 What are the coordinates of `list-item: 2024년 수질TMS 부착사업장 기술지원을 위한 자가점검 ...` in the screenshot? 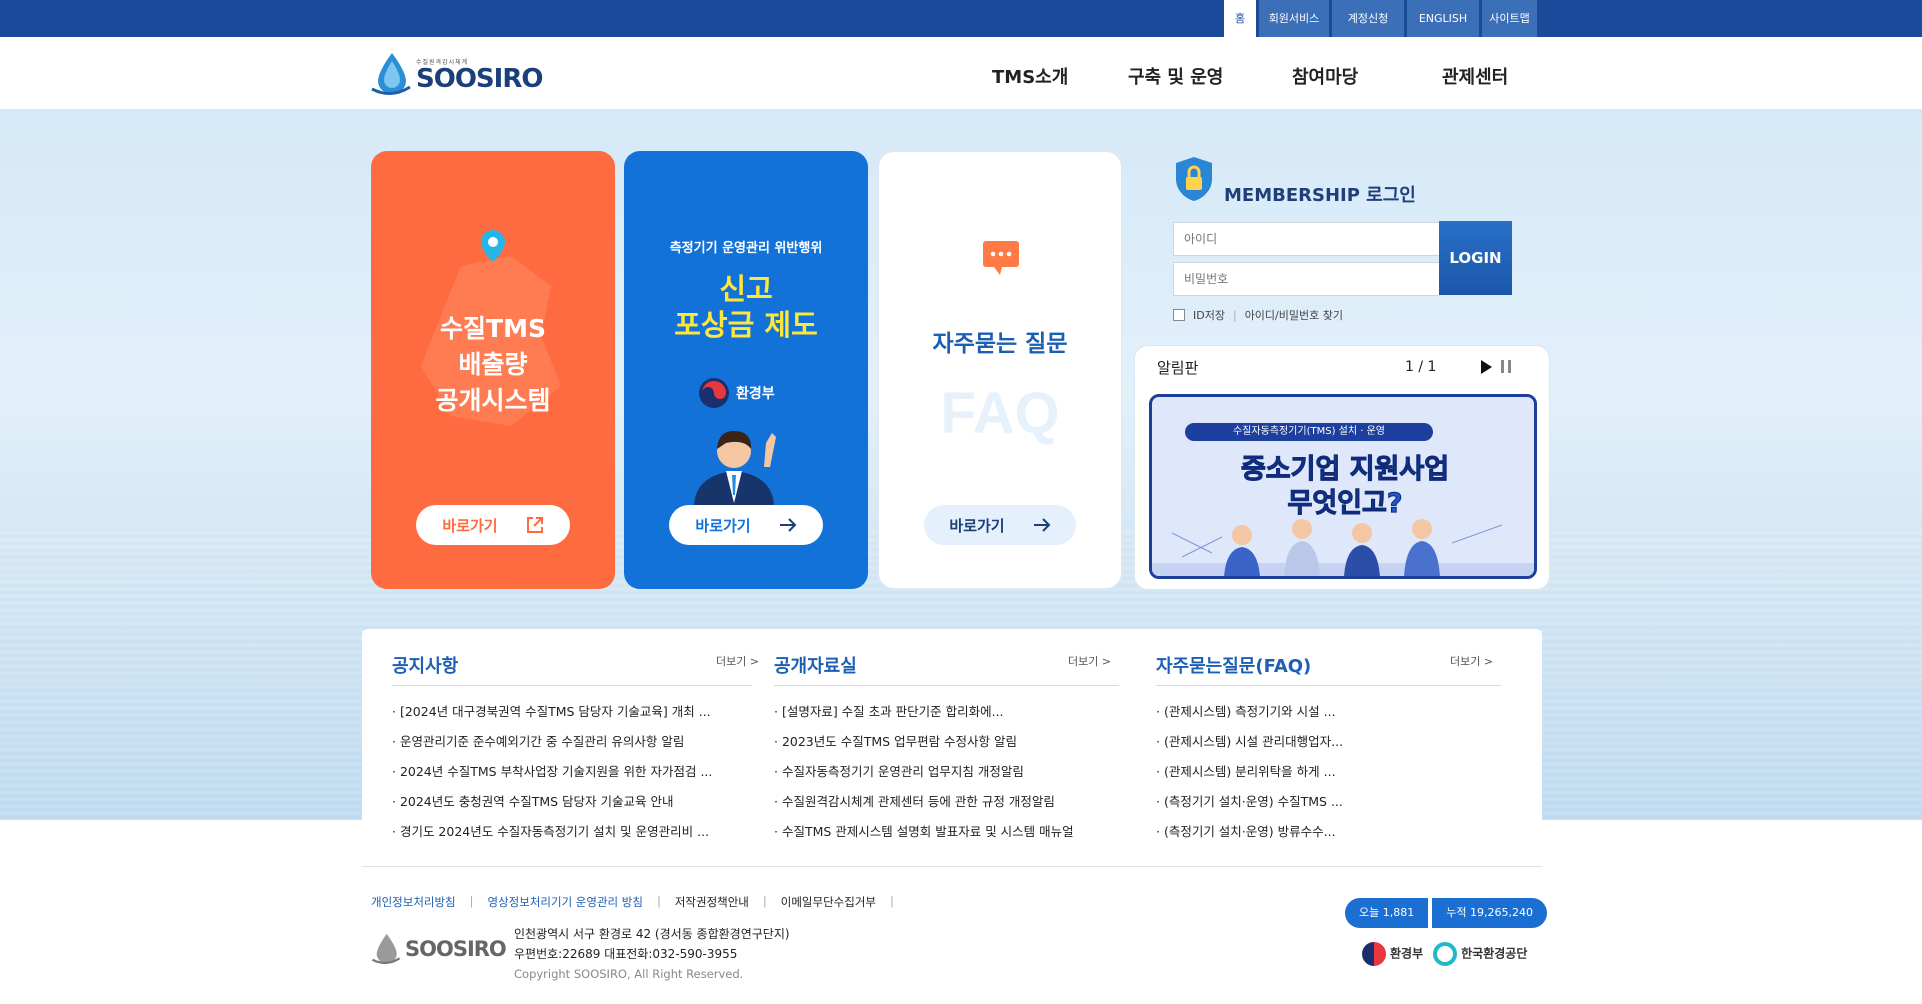 It's located at (572, 772).